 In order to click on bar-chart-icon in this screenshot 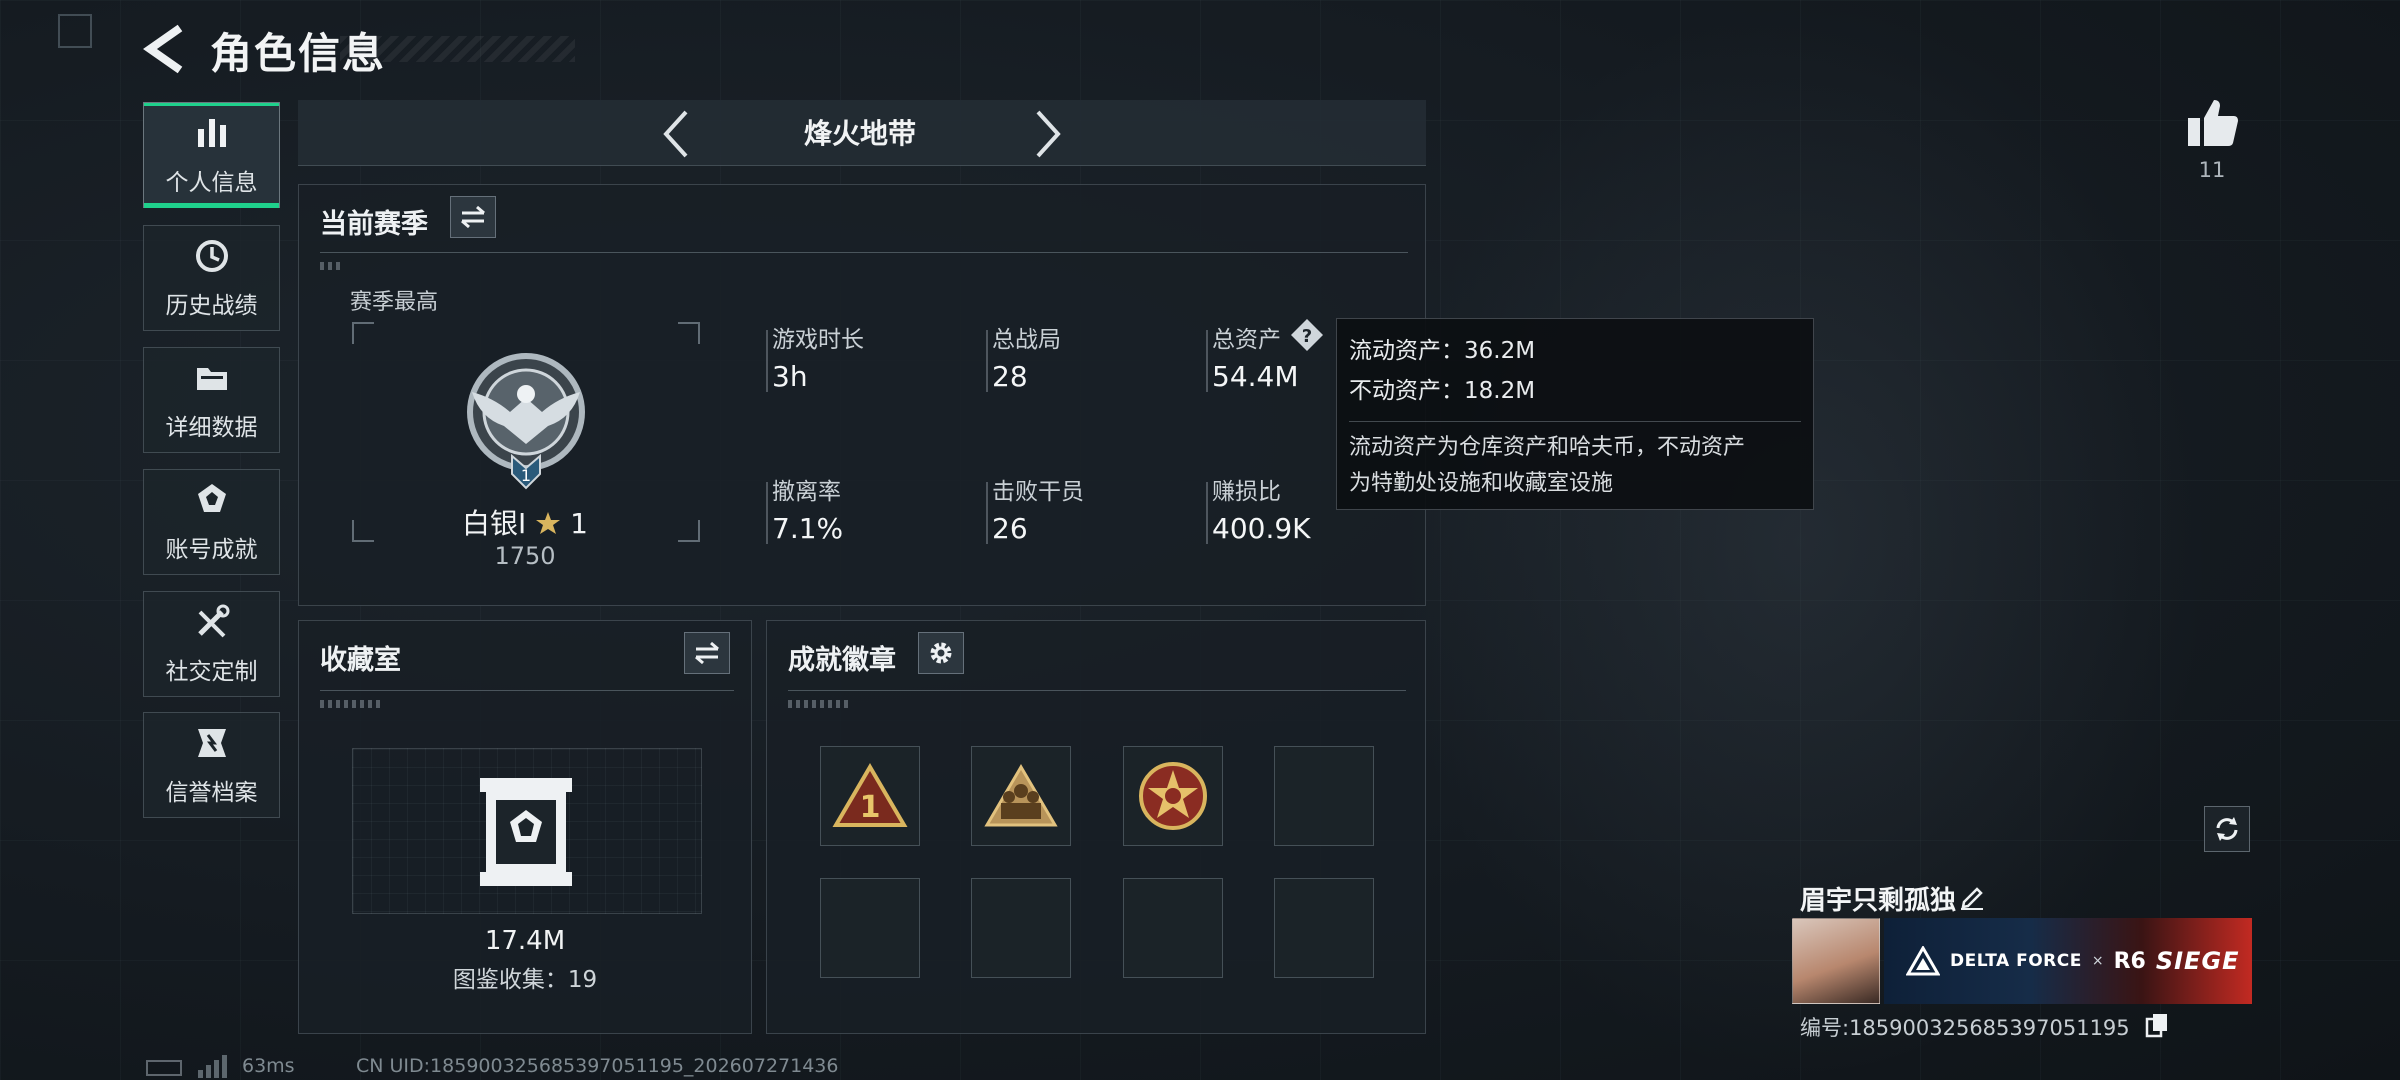, I will do `click(211, 133)`.